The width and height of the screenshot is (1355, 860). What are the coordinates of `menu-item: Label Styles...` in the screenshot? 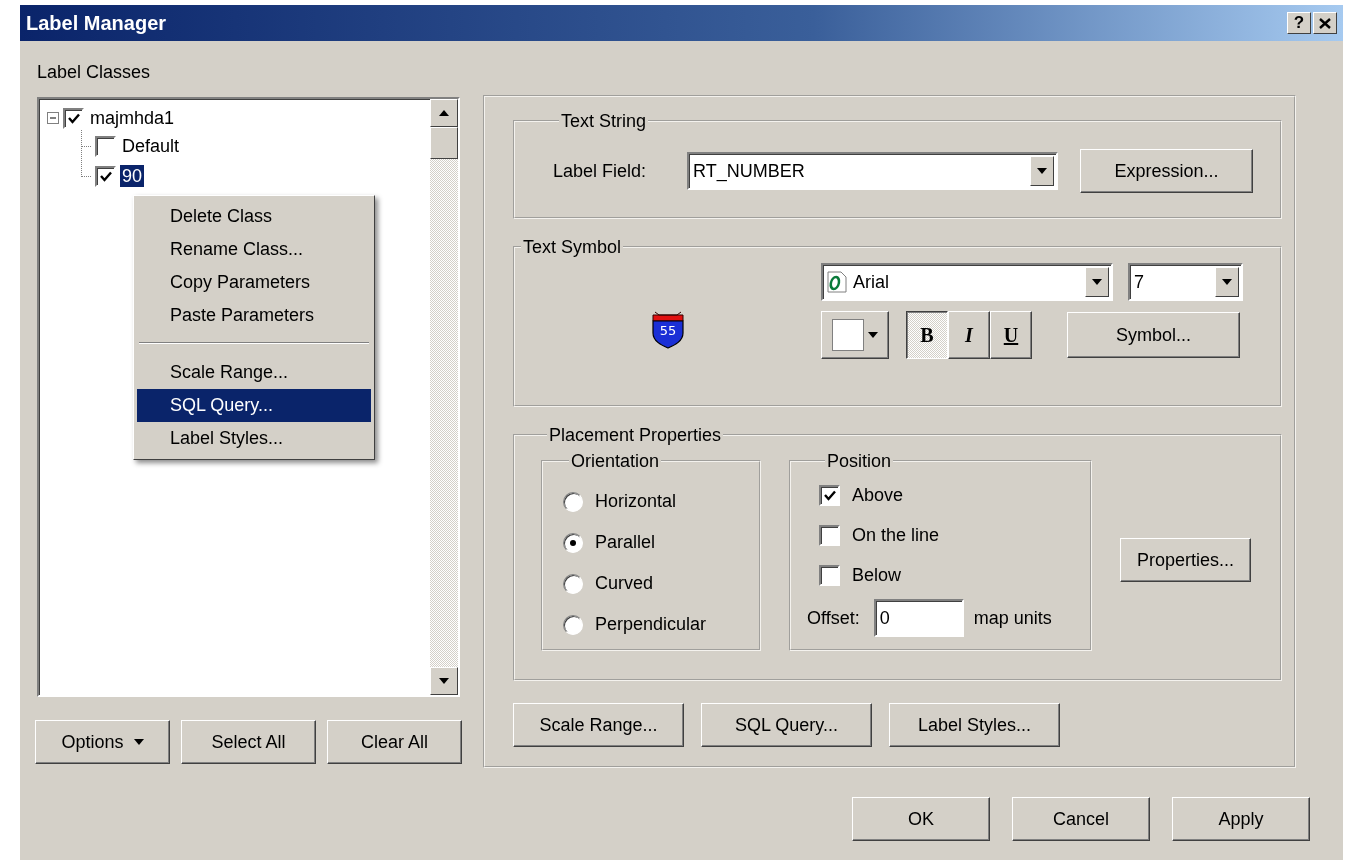 It's located at (254, 438).